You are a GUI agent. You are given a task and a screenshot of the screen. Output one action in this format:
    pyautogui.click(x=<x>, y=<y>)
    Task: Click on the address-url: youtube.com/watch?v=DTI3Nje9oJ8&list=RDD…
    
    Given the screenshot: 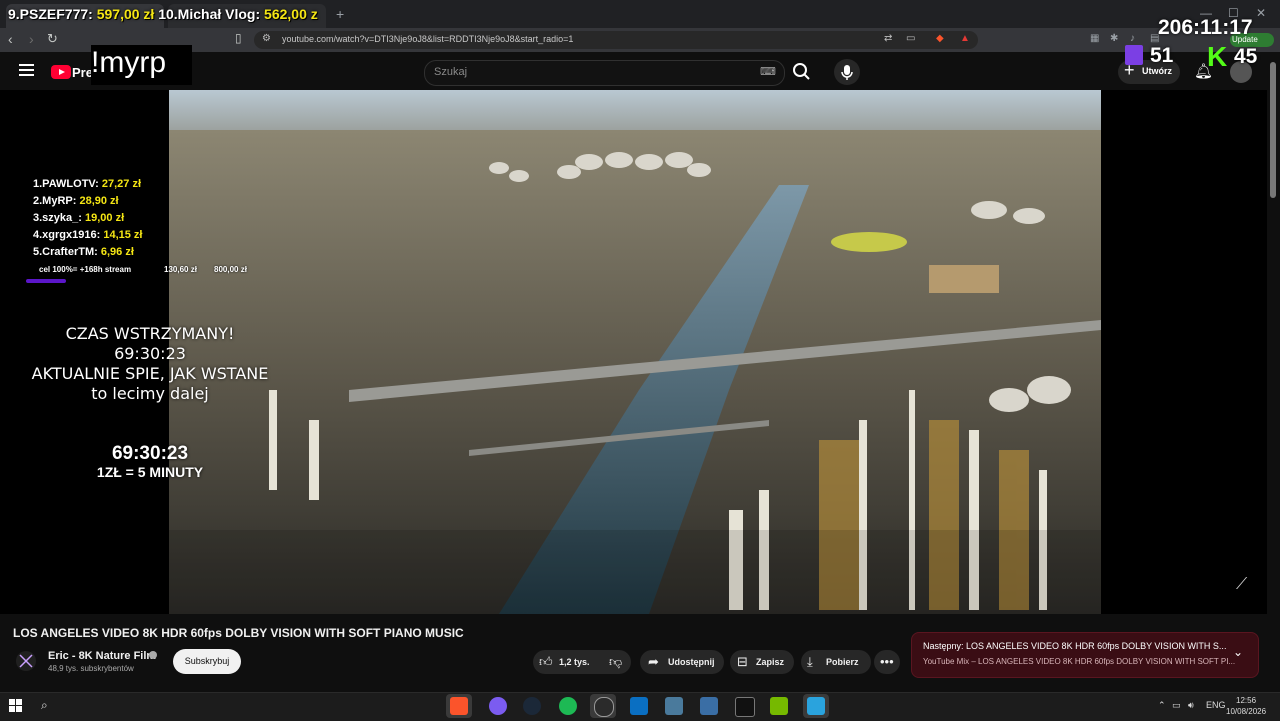 What is the action you would take?
    pyautogui.click(x=427, y=39)
    